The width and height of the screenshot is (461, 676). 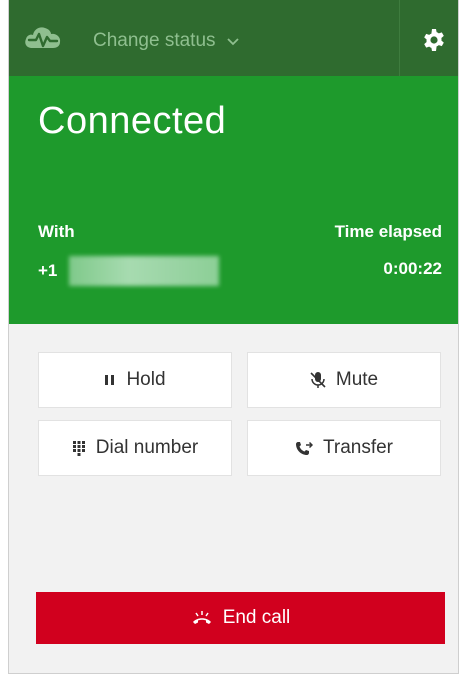 What do you see at coordinates (357, 379) in the screenshot?
I see `mute-label: Mute` at bounding box center [357, 379].